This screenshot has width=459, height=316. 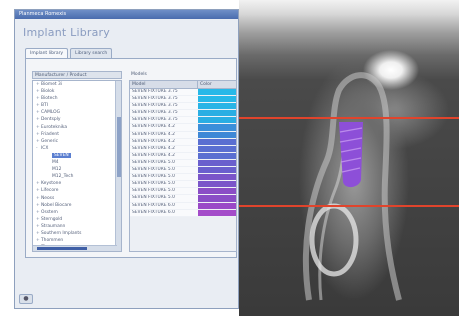 I want to click on tree-item: +Biolok, so click(x=77, y=91).